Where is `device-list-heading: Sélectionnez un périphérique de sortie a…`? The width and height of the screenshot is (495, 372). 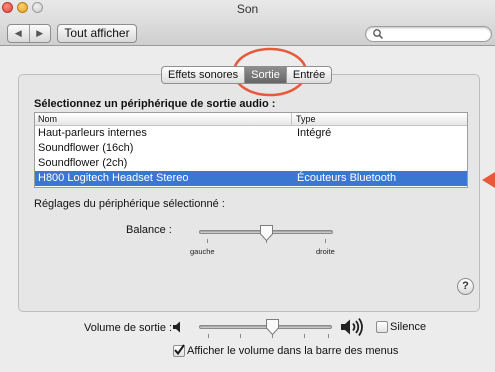
device-list-heading: Sélectionnez un périphérique de sortie a… is located at coordinates (155, 104).